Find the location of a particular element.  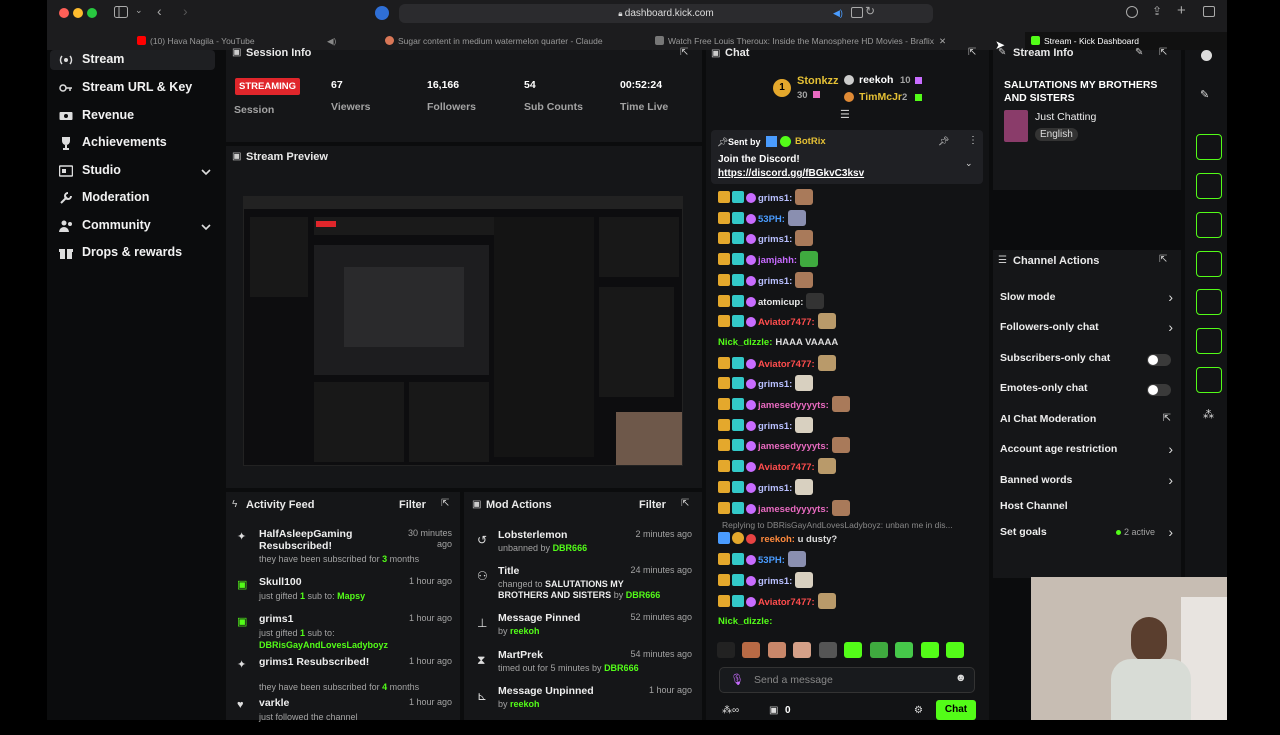

clip-tool-button is located at coordinates (1209, 147).